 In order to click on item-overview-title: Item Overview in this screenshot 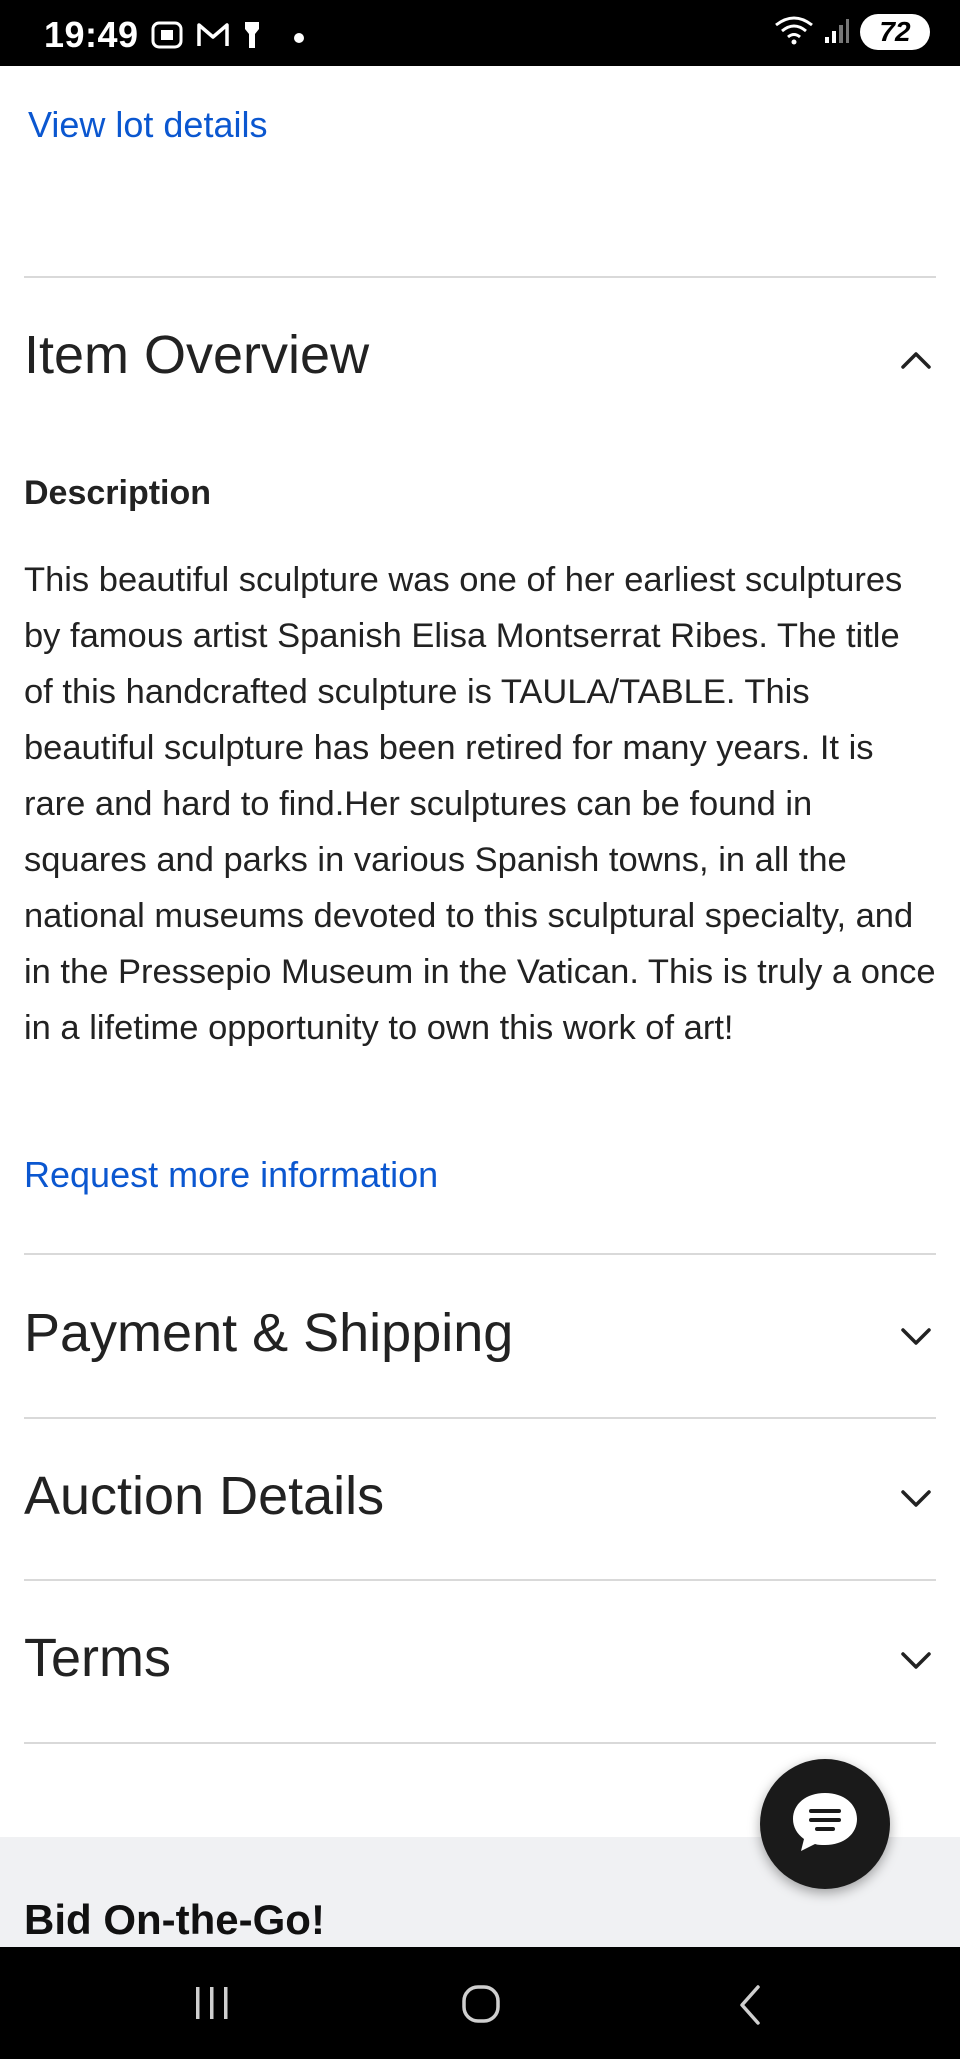, I will do `click(197, 355)`.